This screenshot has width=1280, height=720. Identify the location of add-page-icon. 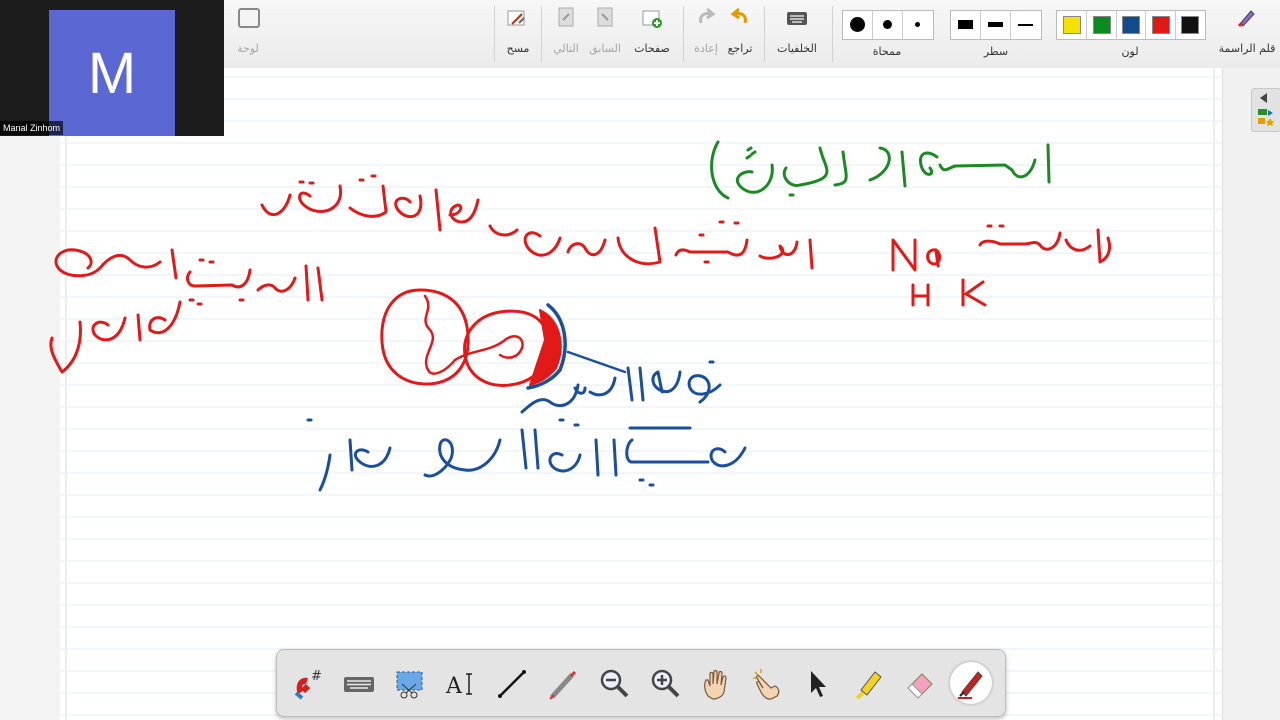
(652, 19).